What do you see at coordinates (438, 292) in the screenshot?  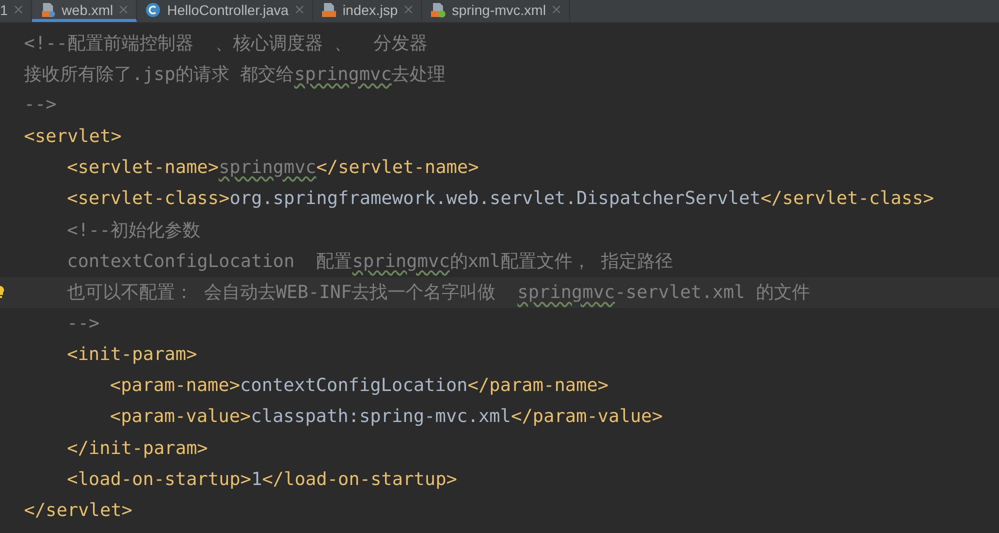 I see `code-line: 也可以不配置： 会自动去WEB-INF去找一个名字叫做 springmvc-servlet.xml 的文件` at bounding box center [438, 292].